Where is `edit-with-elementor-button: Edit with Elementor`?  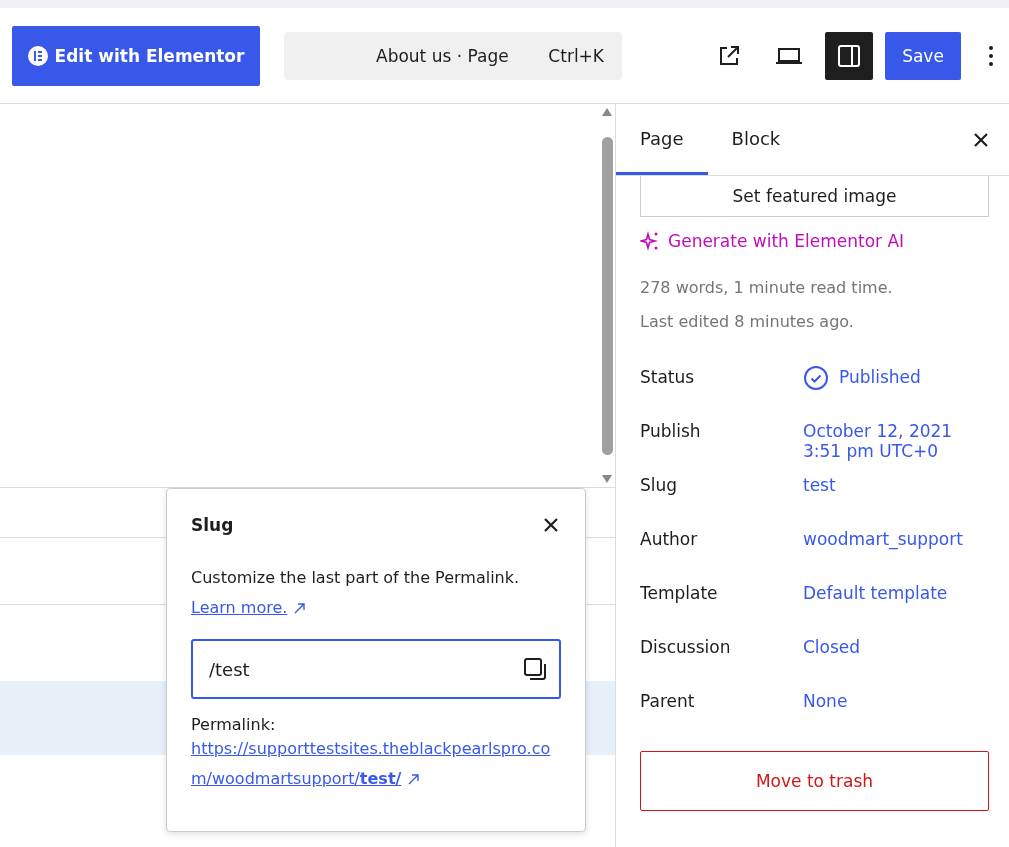
edit-with-elementor-button: Edit with Elementor is located at coordinates (136, 55).